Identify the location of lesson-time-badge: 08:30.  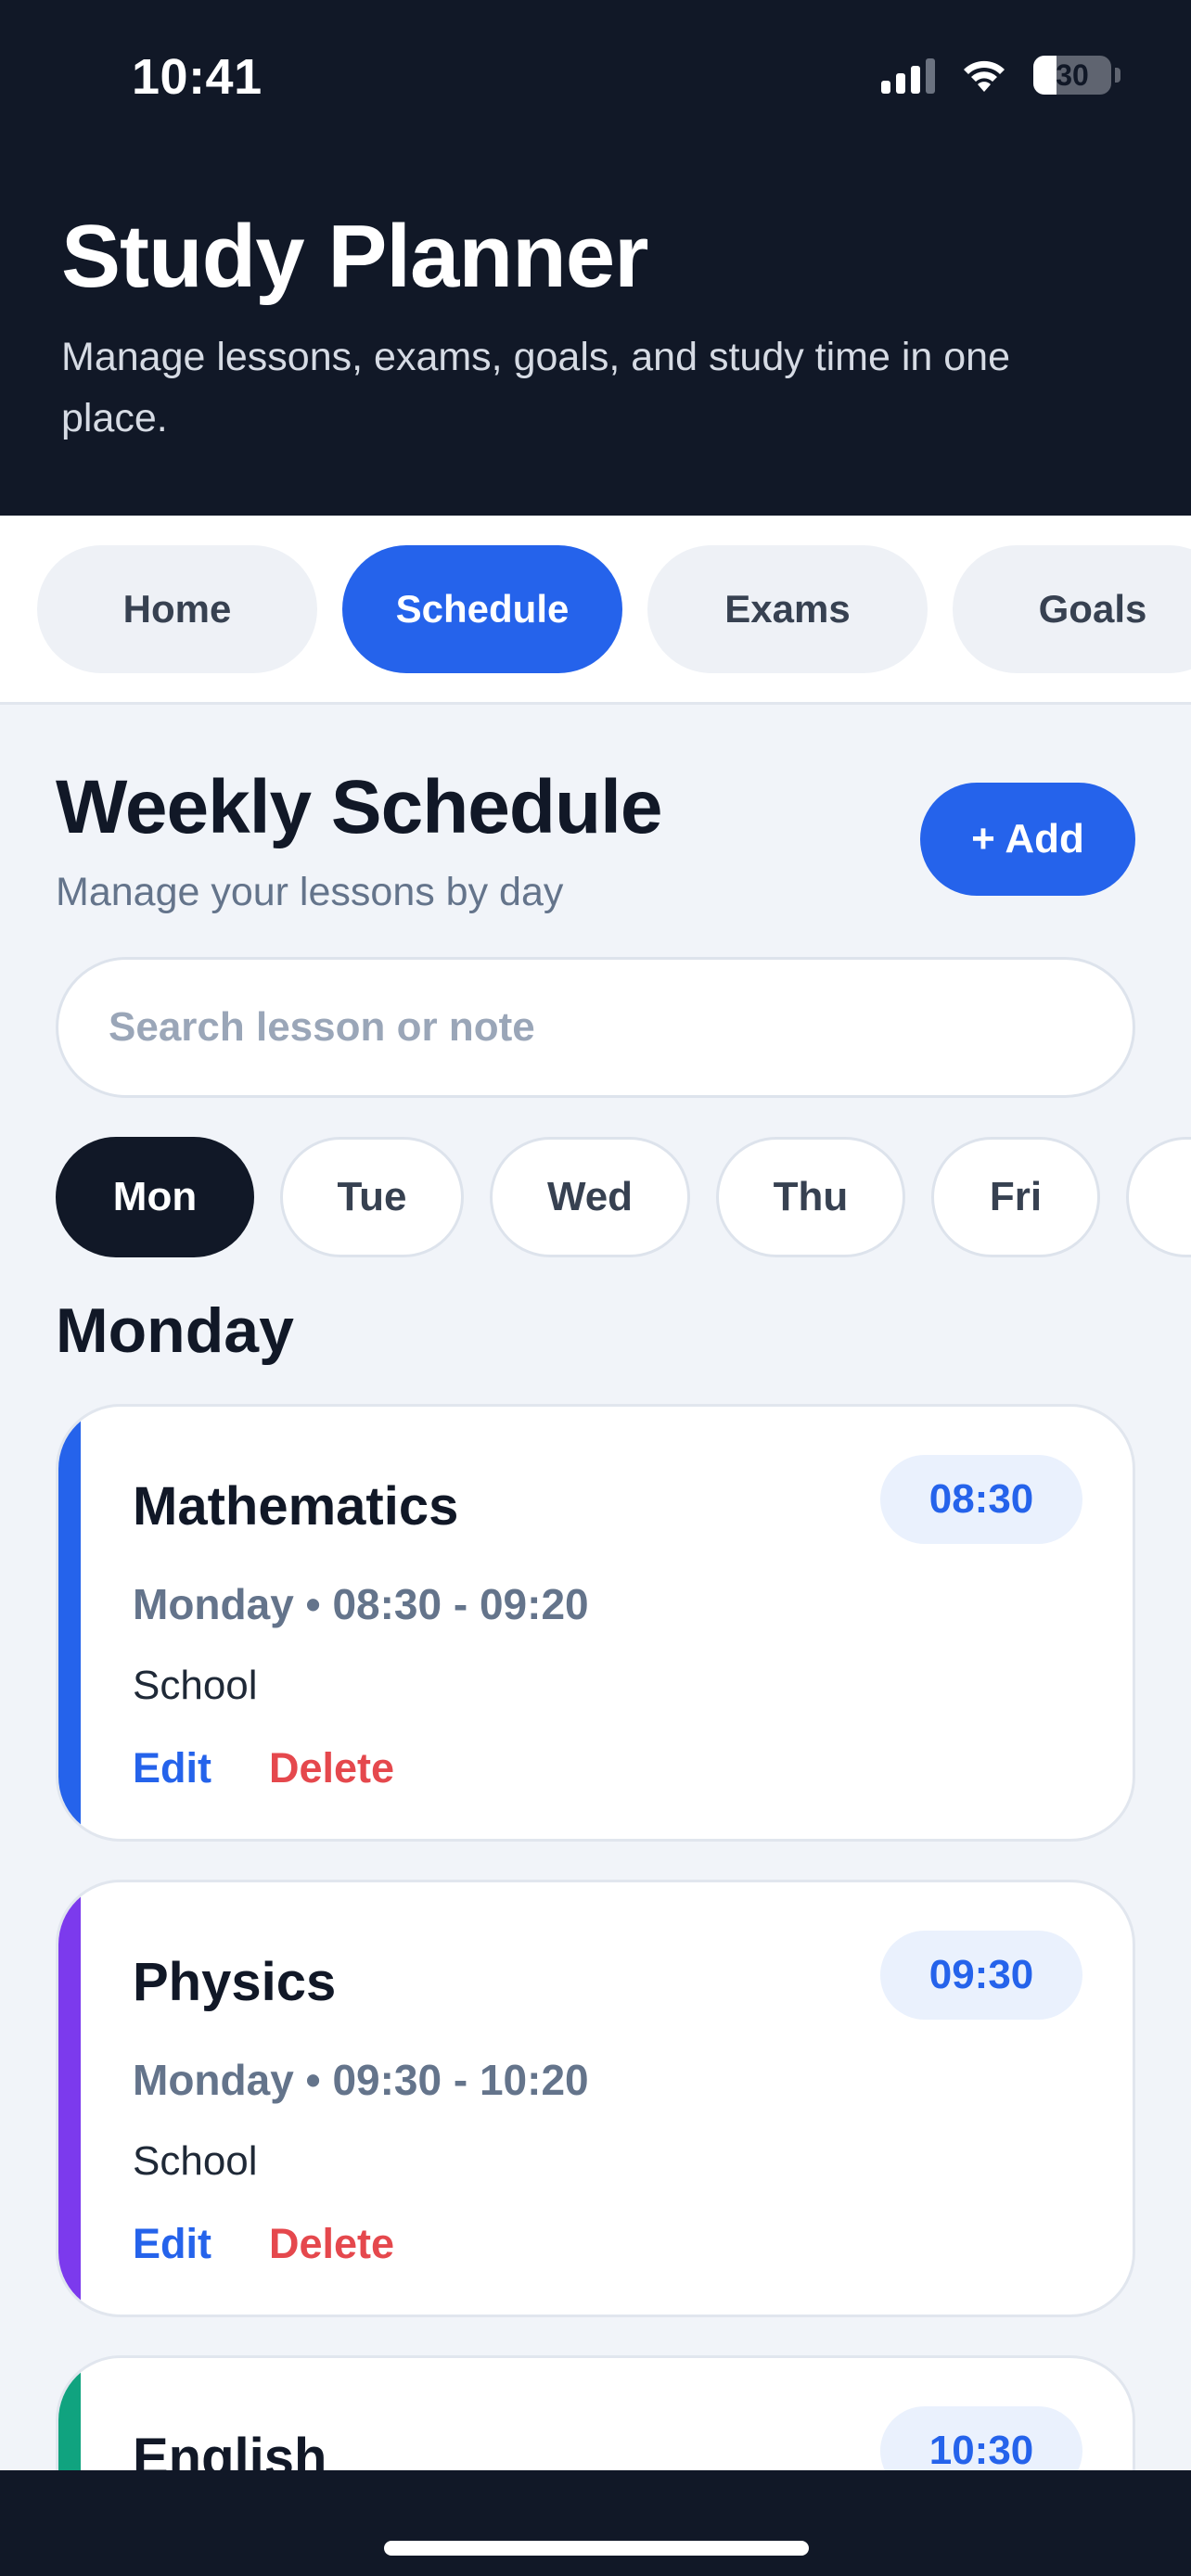
(981, 1499).